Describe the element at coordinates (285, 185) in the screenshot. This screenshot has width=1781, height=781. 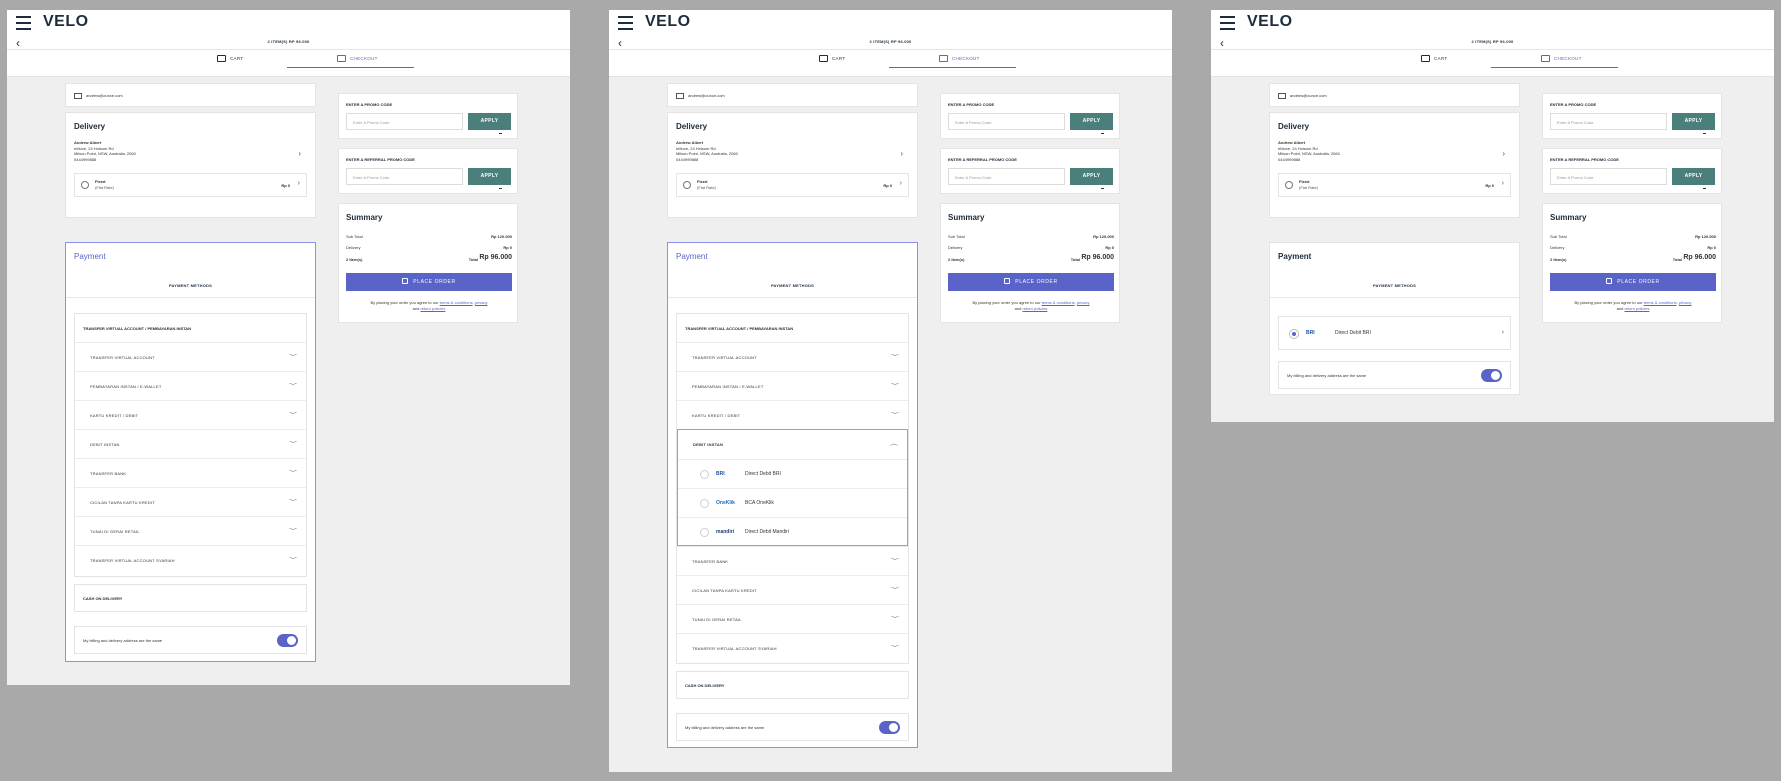
I see `shipping-price: Rp 0` at that location.